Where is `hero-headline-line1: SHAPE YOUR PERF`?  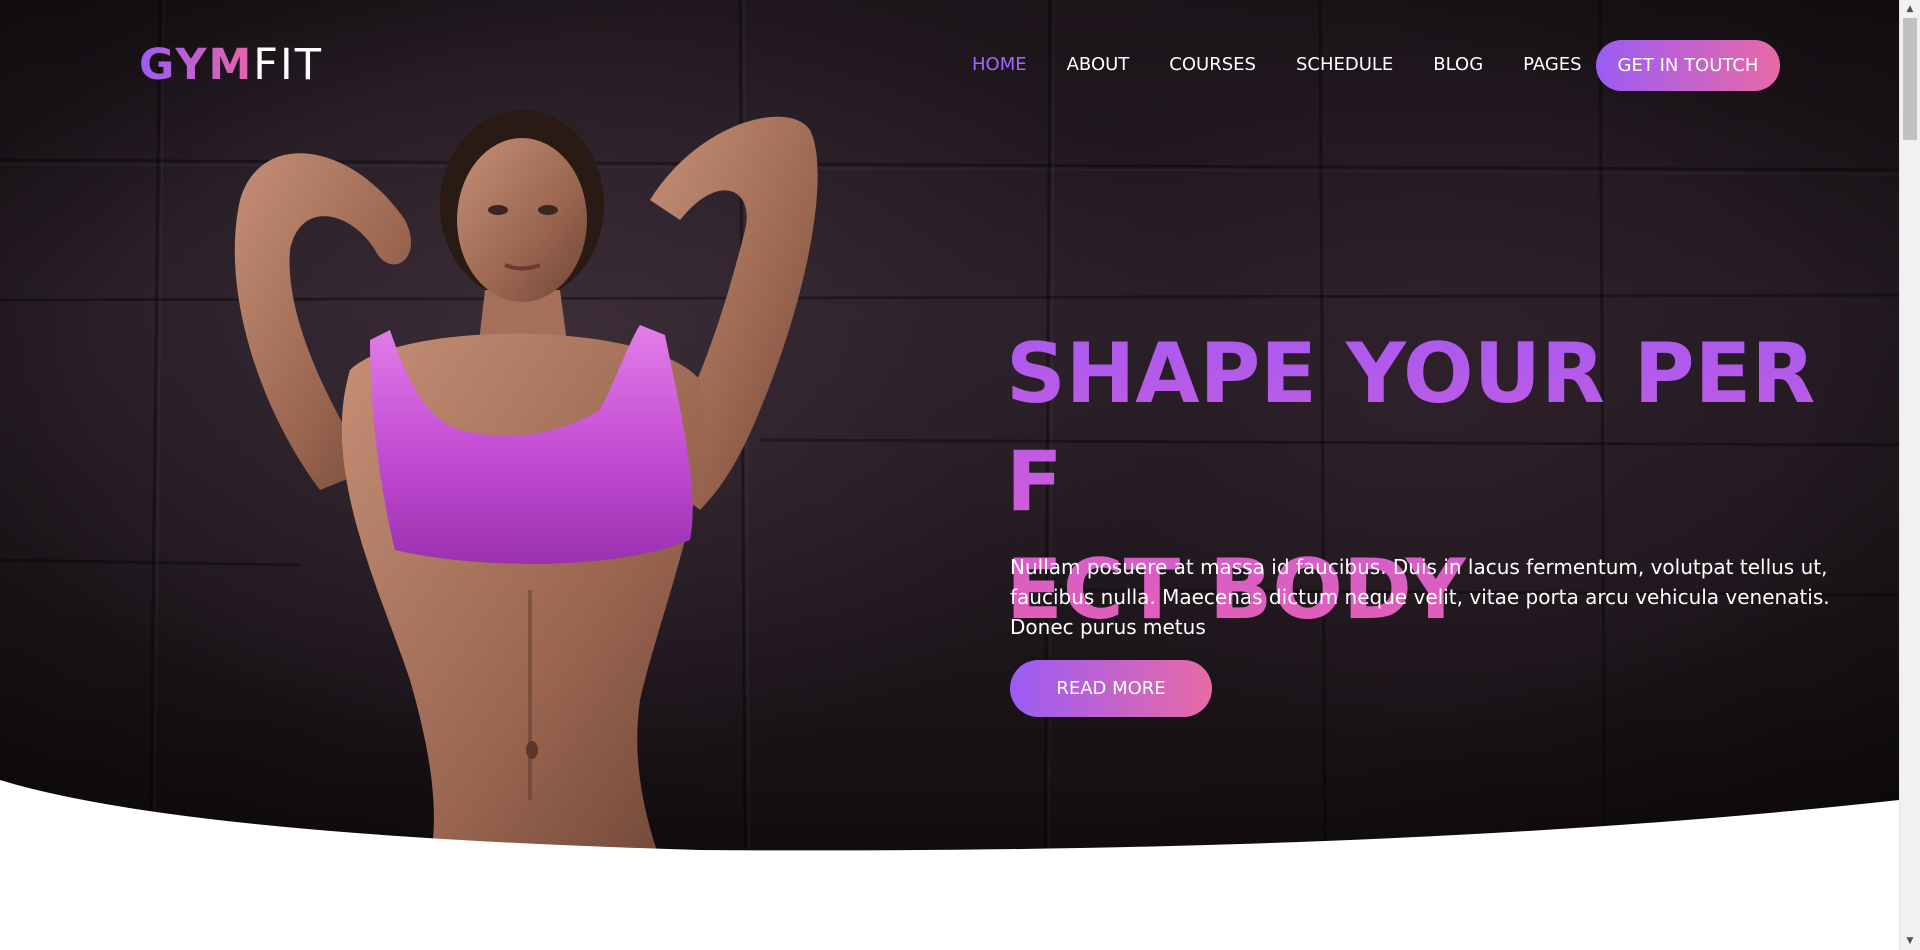 hero-headline-line1: SHAPE YOUR PERF is located at coordinates (1411, 427).